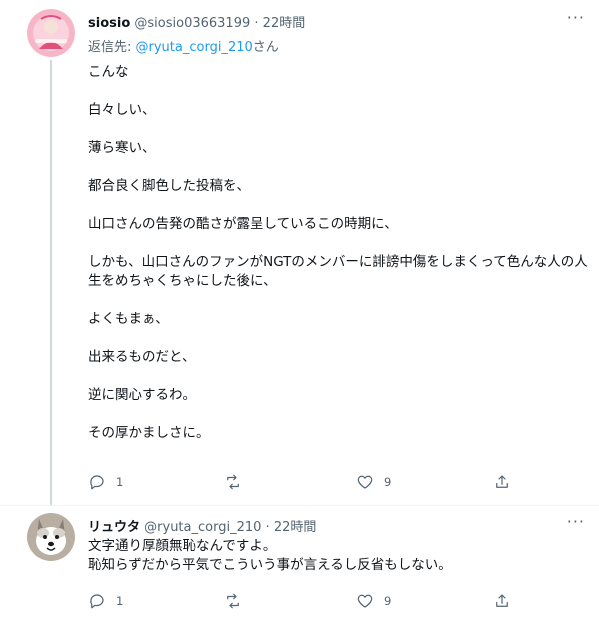 The height and width of the screenshot is (625, 599). Describe the element at coordinates (114, 527) in the screenshot. I see `display-name: リュウタ` at that location.